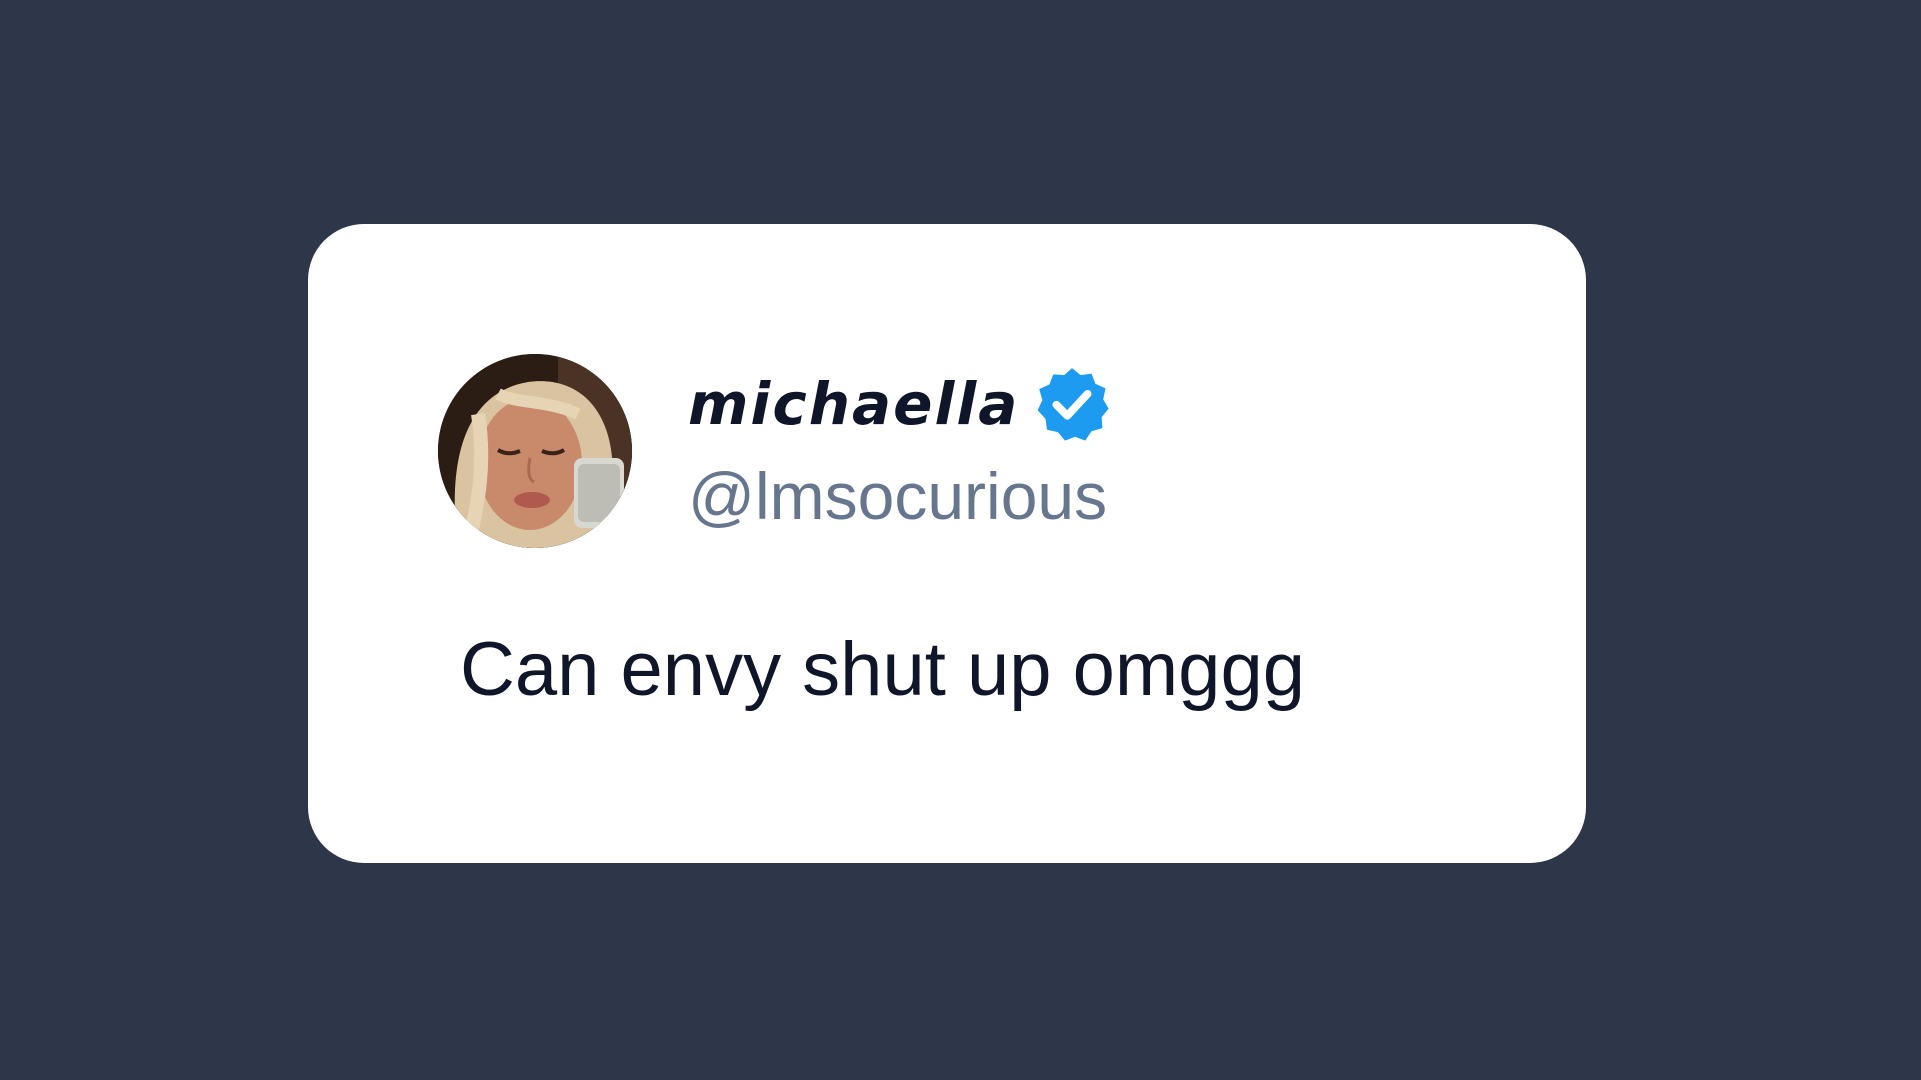  Describe the element at coordinates (882, 669) in the screenshot. I see `tweet-text: Can envy shut up omggg` at that location.